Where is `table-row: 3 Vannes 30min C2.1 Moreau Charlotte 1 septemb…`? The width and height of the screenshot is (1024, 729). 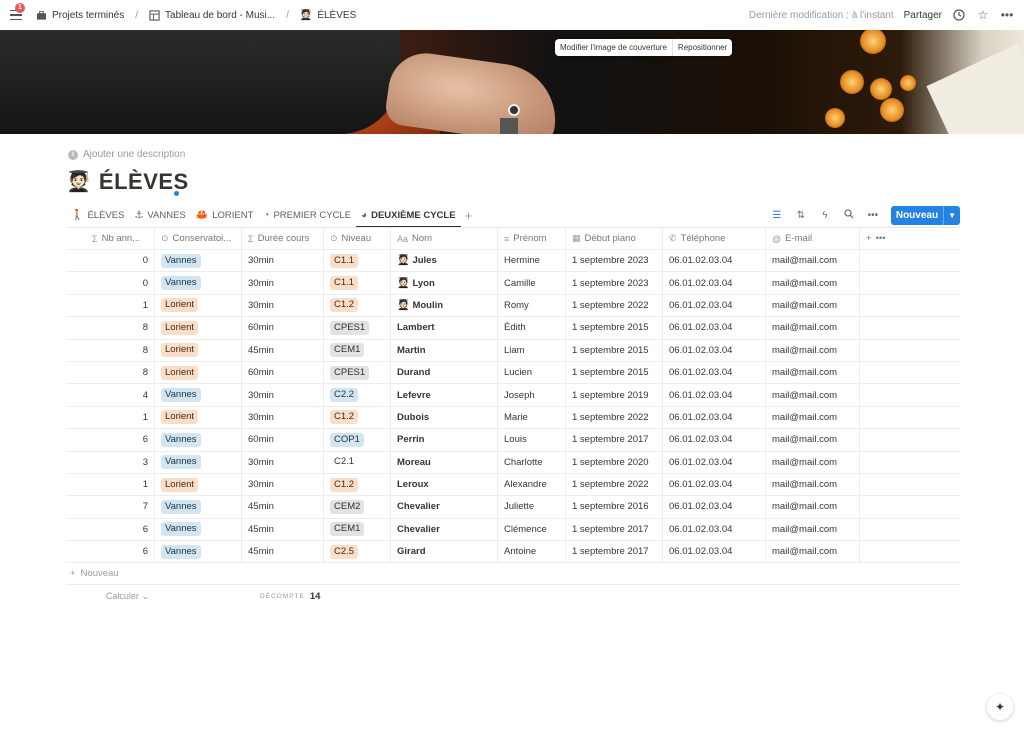 table-row: 3 Vannes 30min C2.1 Moreau Charlotte 1 septemb… is located at coordinates (513, 462).